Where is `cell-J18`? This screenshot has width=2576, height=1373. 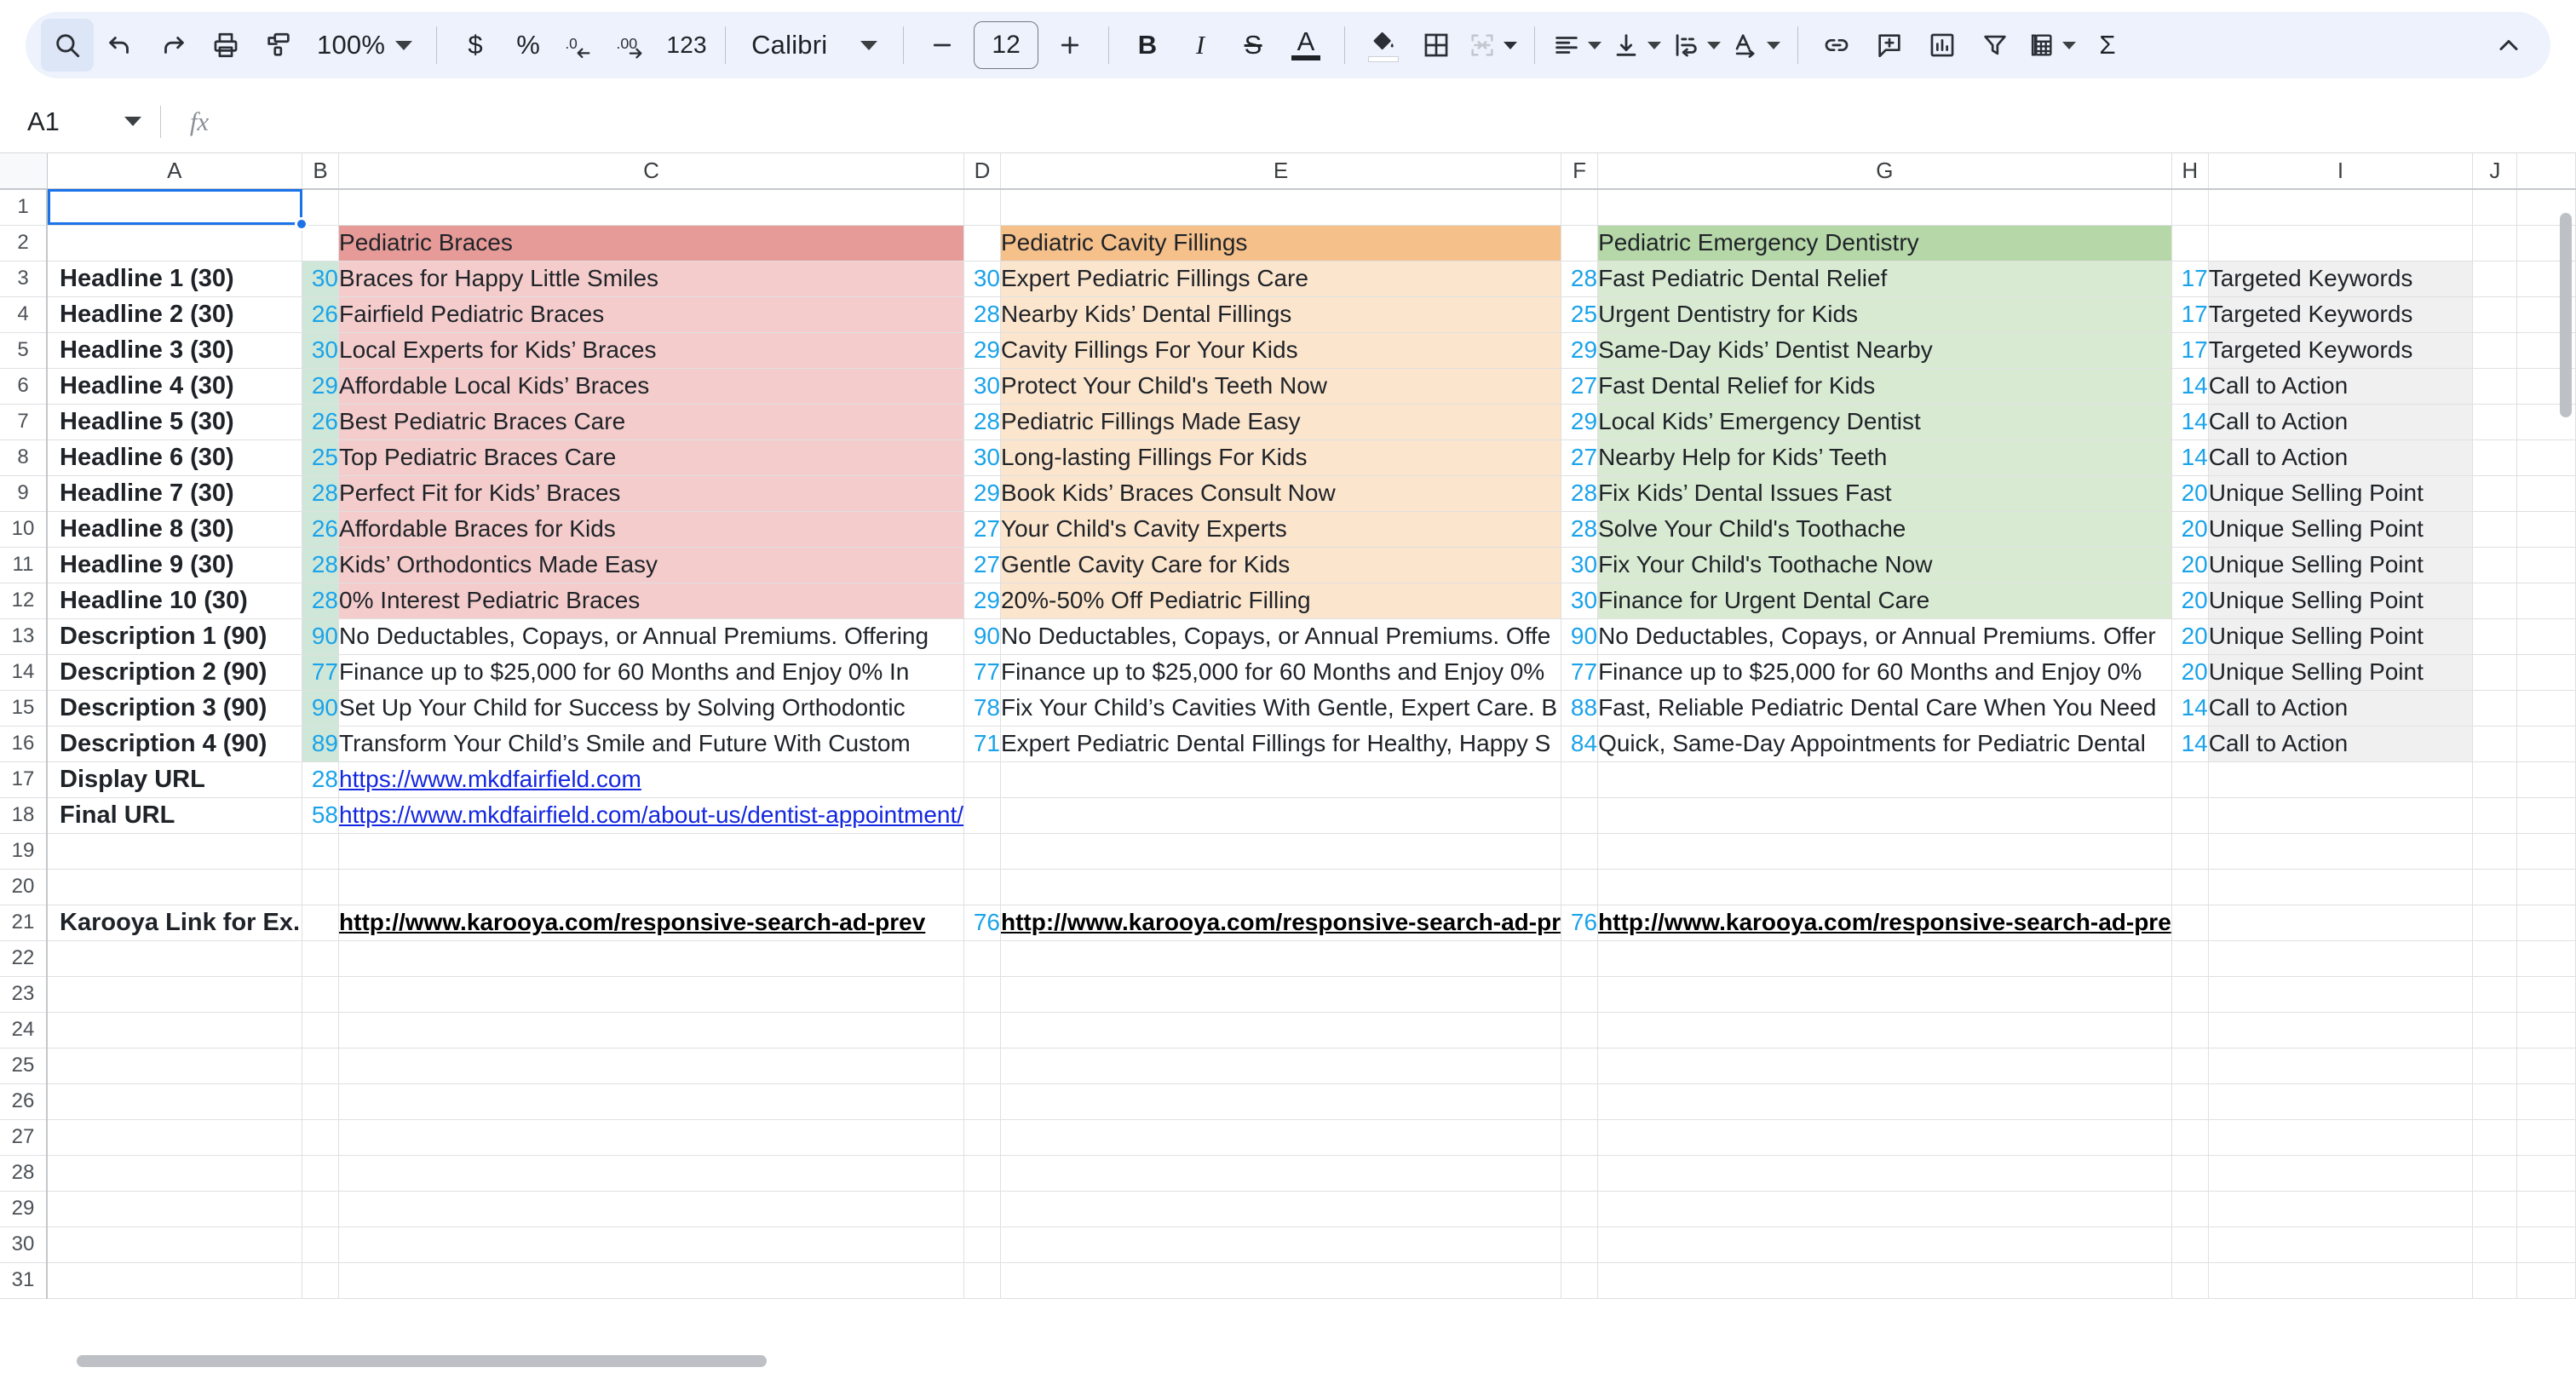
cell-J18 is located at coordinates (2495, 815).